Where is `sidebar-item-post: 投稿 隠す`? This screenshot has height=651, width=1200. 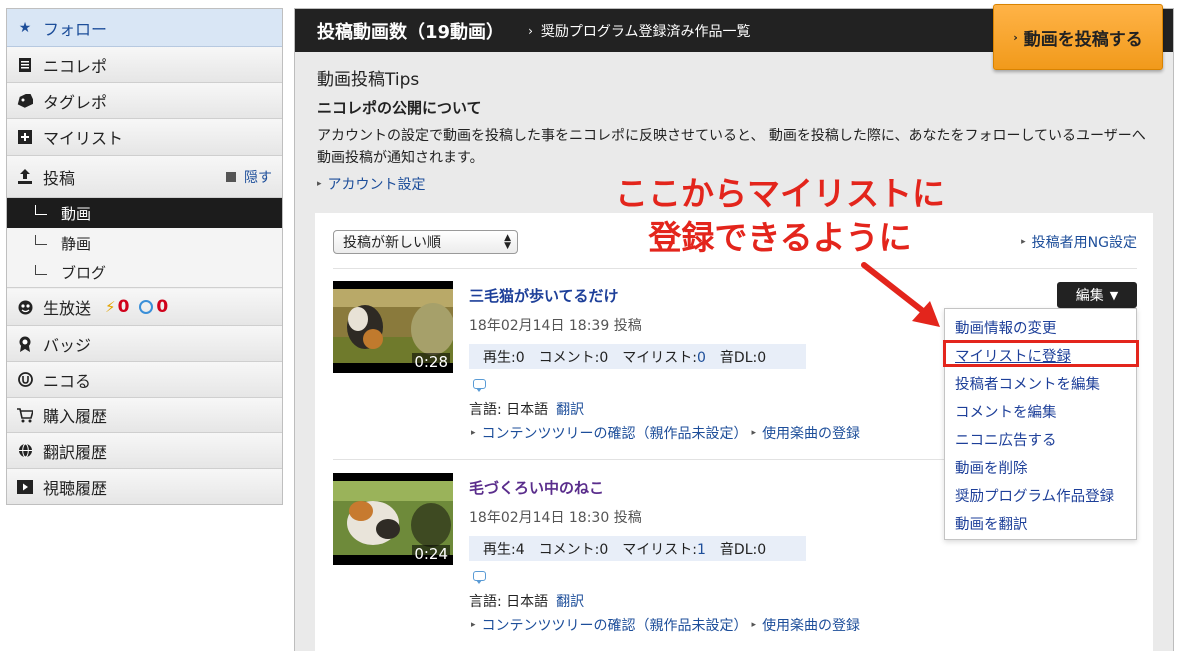
sidebar-item-post: 投稿 隠す is located at coordinates (144, 177).